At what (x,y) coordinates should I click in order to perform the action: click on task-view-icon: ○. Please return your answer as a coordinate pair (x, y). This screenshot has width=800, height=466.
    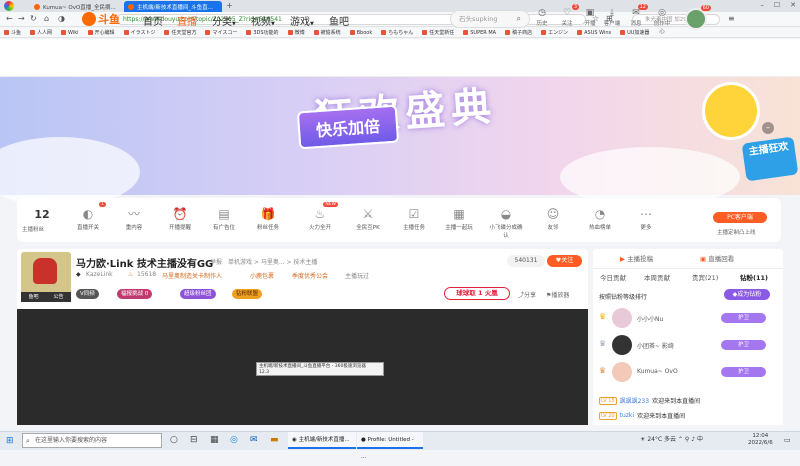
    Looking at the image, I should click on (174, 440).